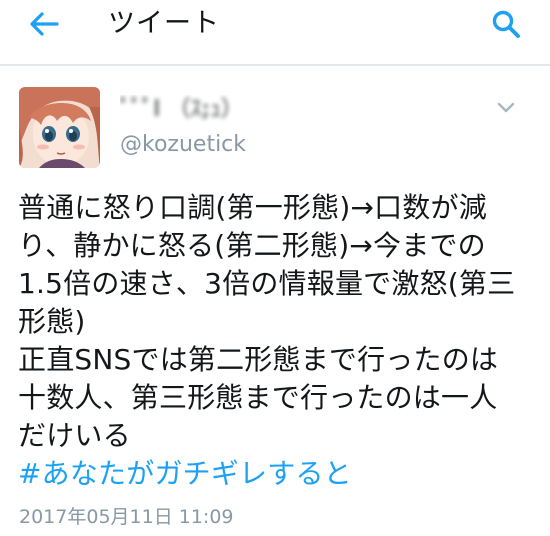  Describe the element at coordinates (164, 23) in the screenshot. I see `page-title: ツイート` at that location.